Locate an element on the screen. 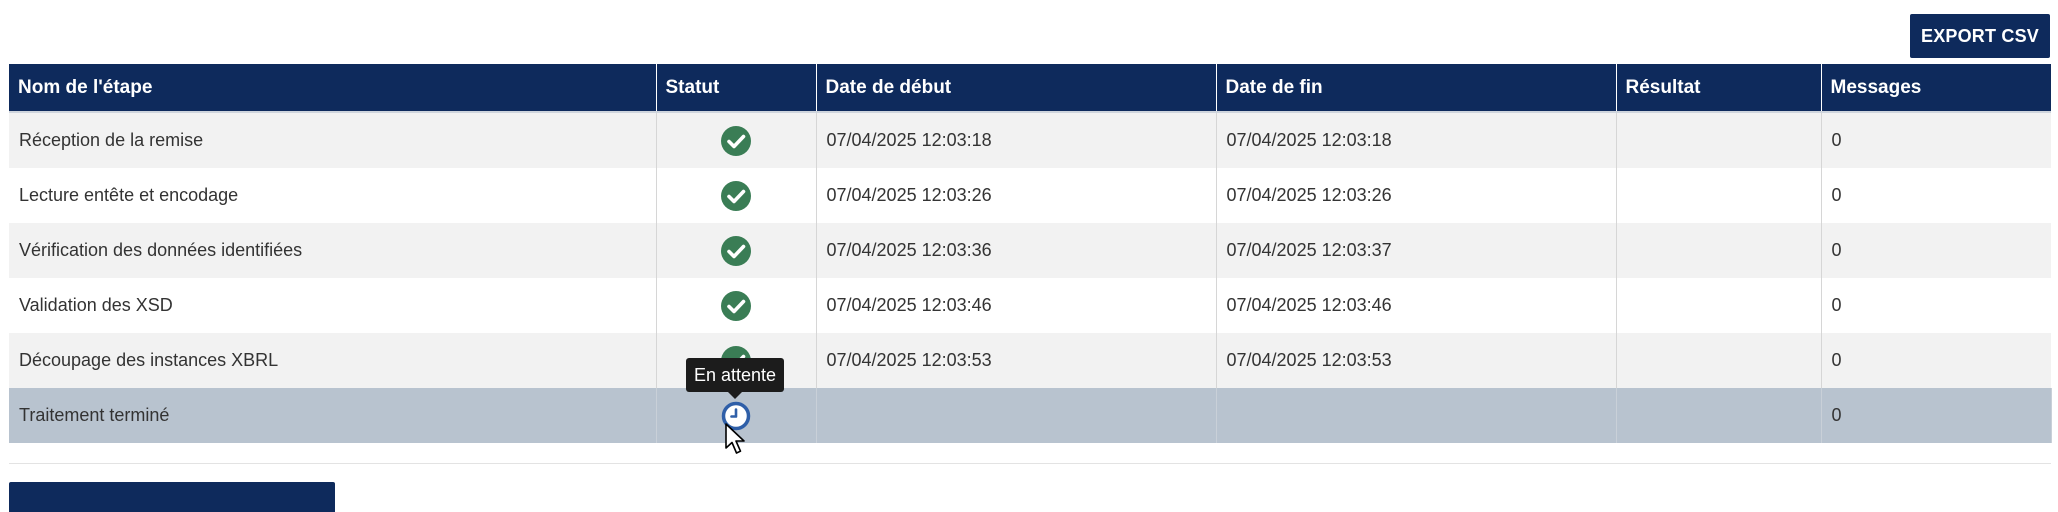 The image size is (2058, 512). start-date: 07/04/2025 12:03:36 is located at coordinates (1016, 250).